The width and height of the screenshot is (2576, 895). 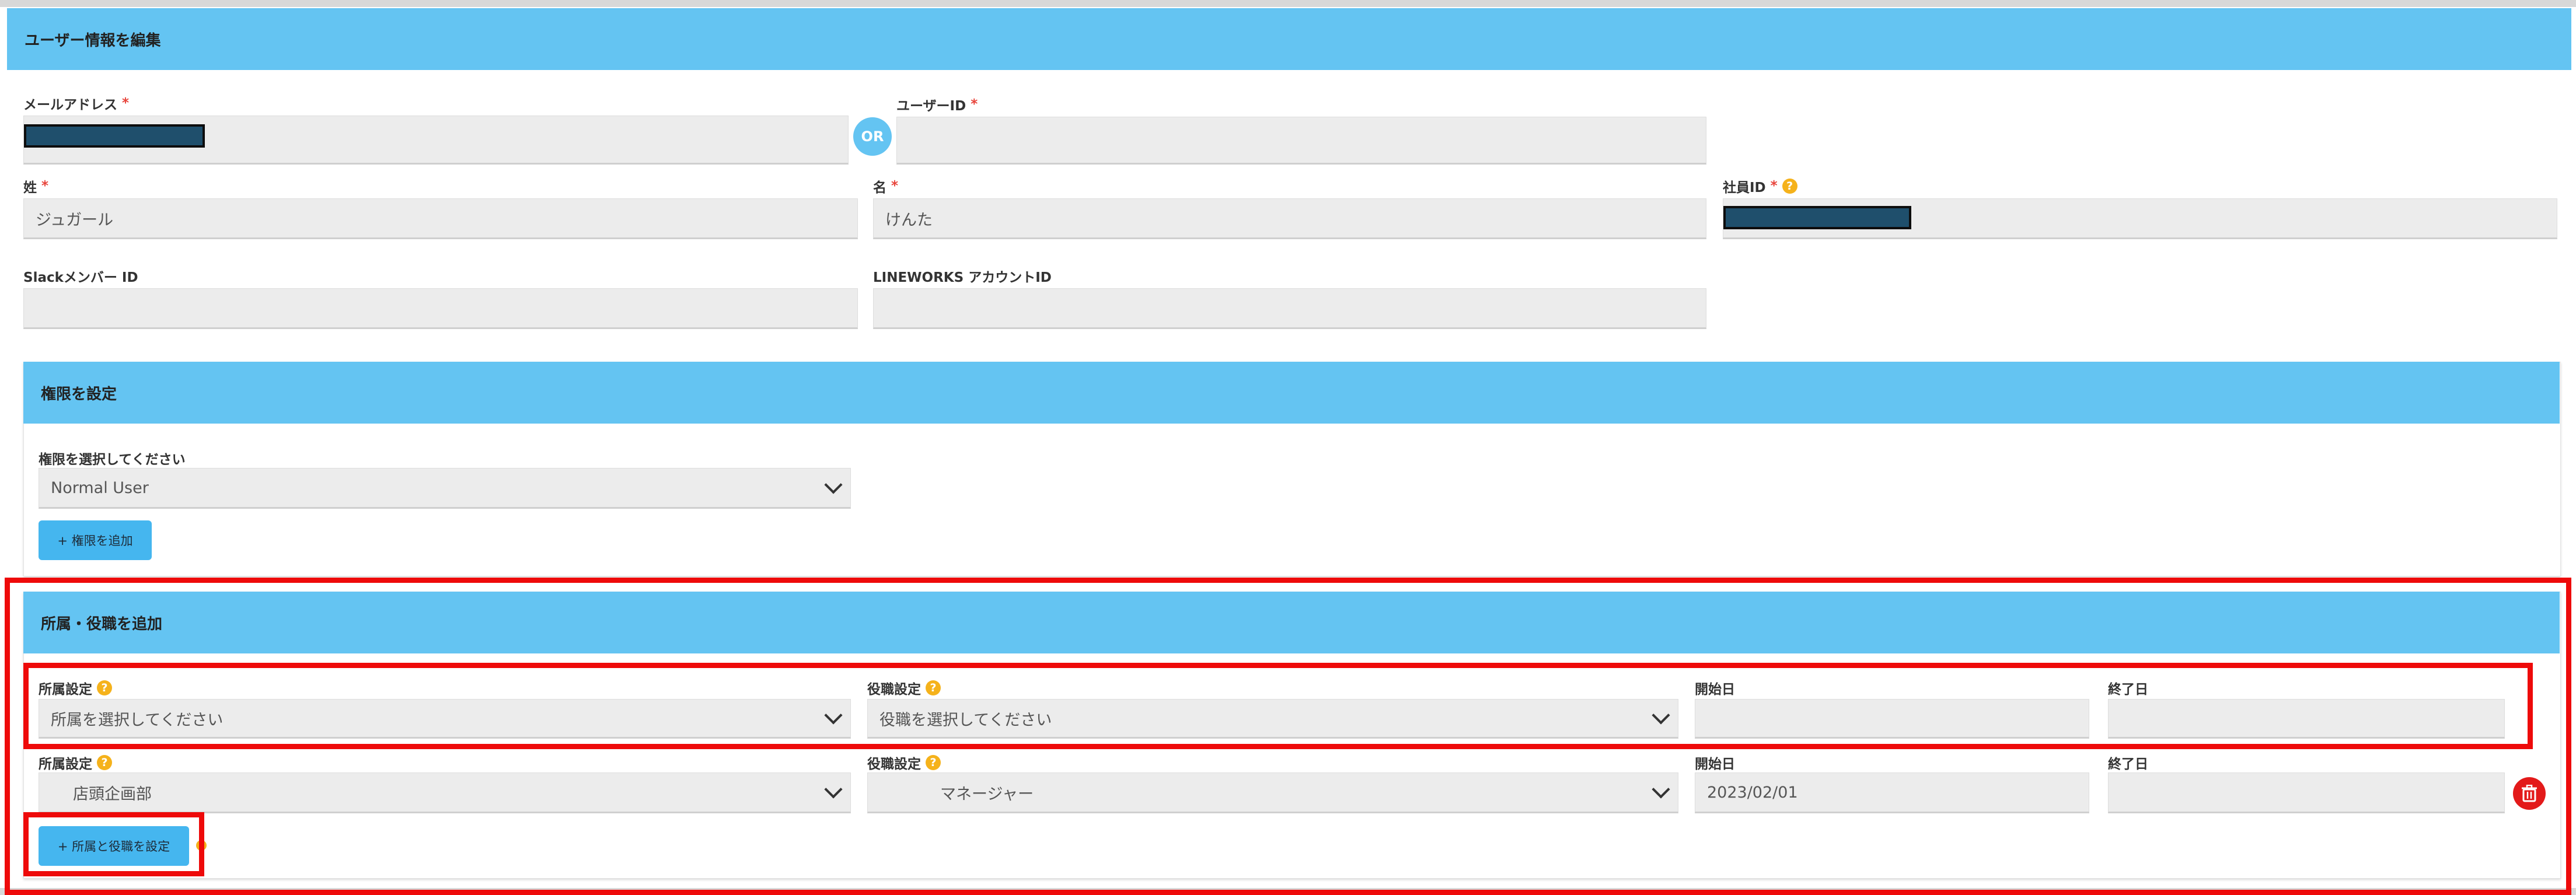 What do you see at coordinates (93, 41) in the screenshot?
I see `edit-user-title: ユーザー情報を編集` at bounding box center [93, 41].